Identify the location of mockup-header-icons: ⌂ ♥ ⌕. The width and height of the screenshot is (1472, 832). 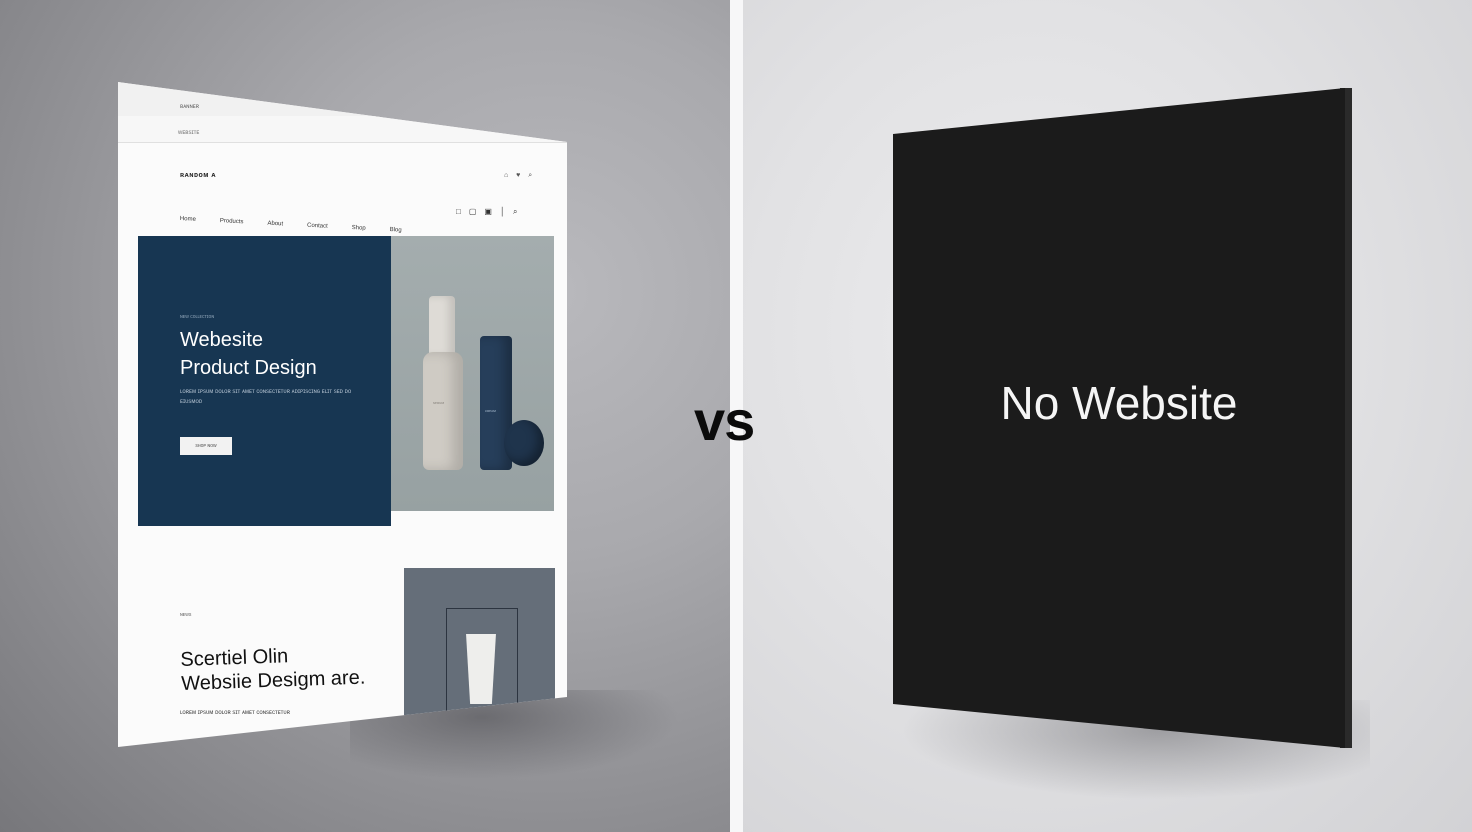
(519, 176).